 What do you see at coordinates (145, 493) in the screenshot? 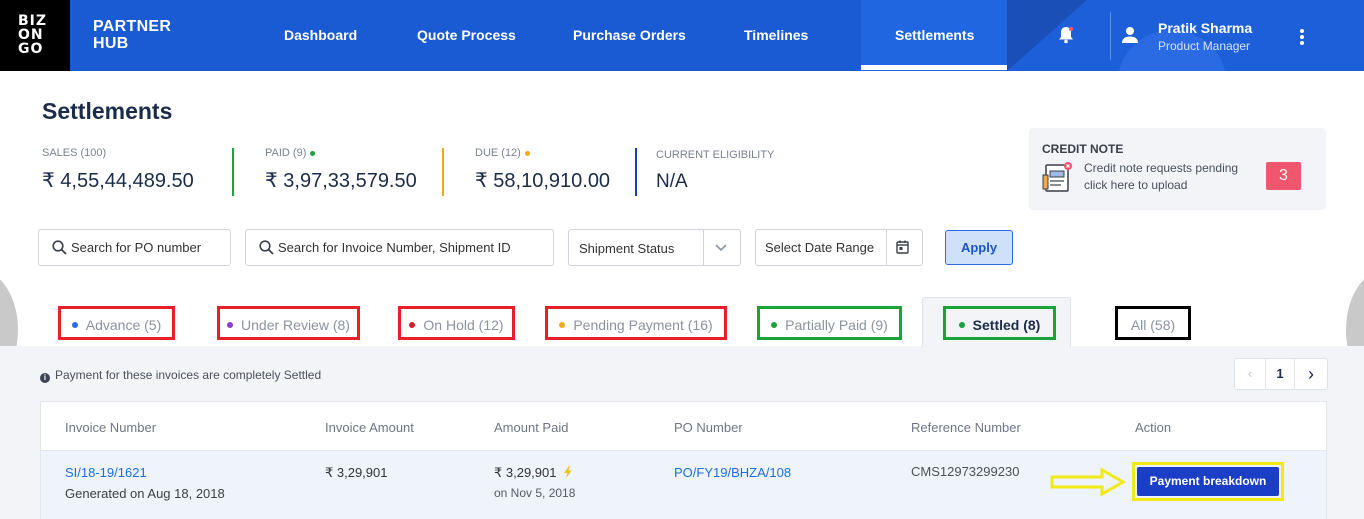
I see `invoice-generated-date: Generated on Aug 18, 2018` at bounding box center [145, 493].